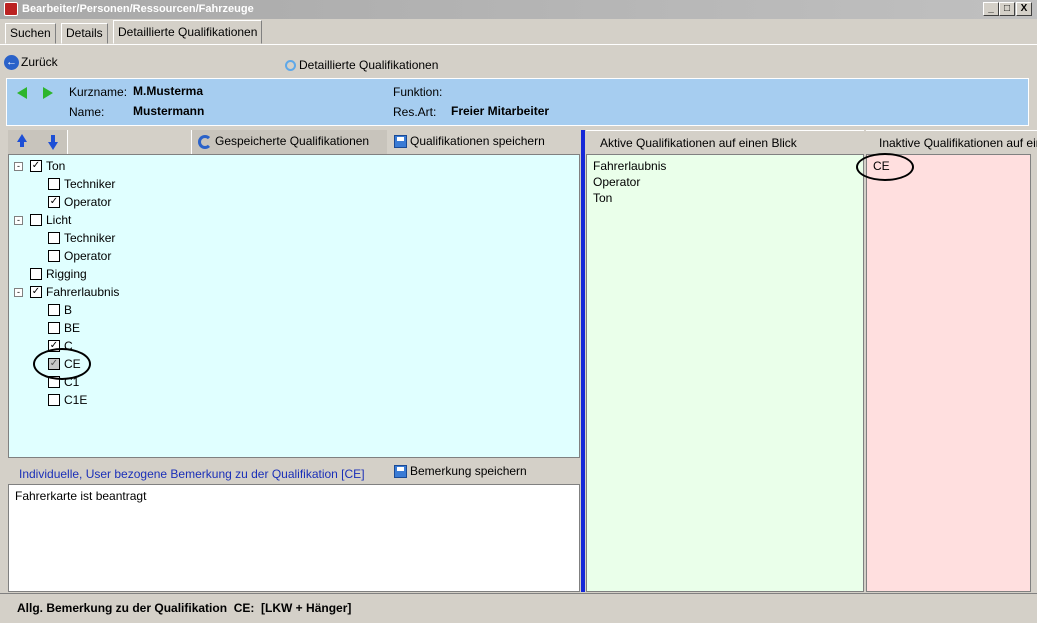 Image resolution: width=1037 pixels, height=623 pixels. I want to click on resart-value: Freier Mitarbeiter, so click(500, 111).